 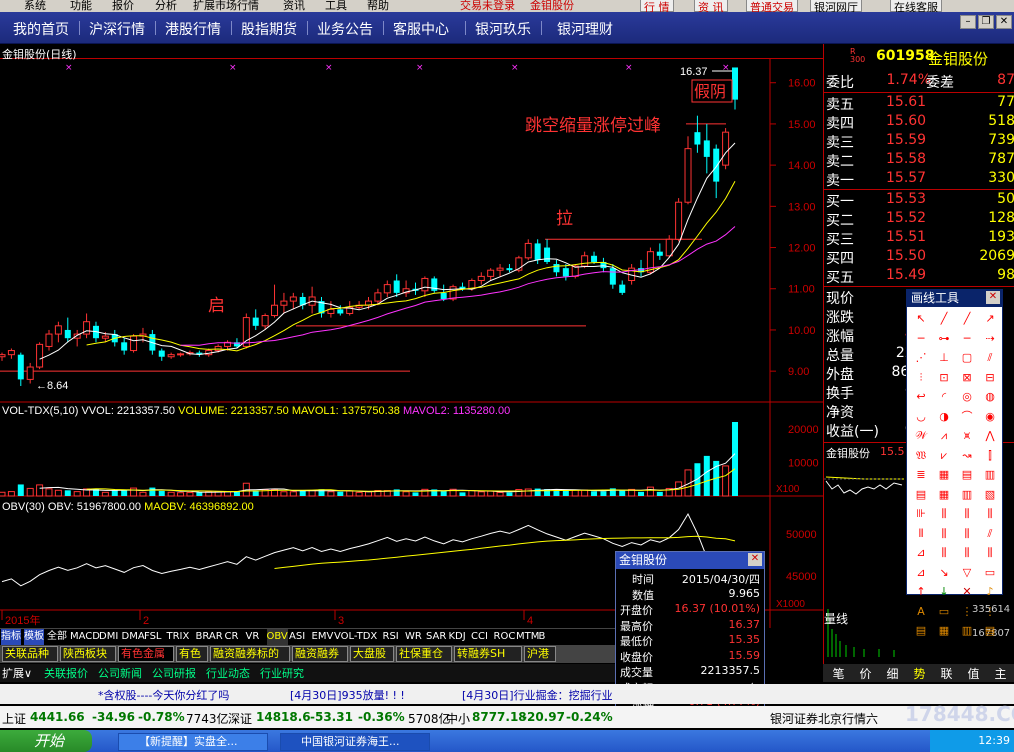 I want to click on draw-tool-icon: 𝔚, so click(x=921, y=456).